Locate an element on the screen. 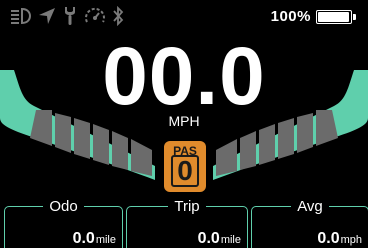 Image resolution: width=368 pixels, height=248 pixels. battery-percent: 100% is located at coordinates (290, 16).